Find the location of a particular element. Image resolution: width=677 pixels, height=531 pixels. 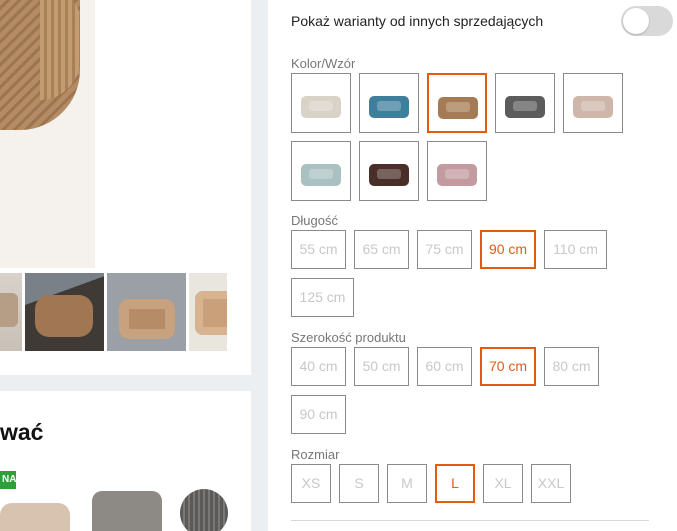

width-option: 40 cm is located at coordinates (318, 366).